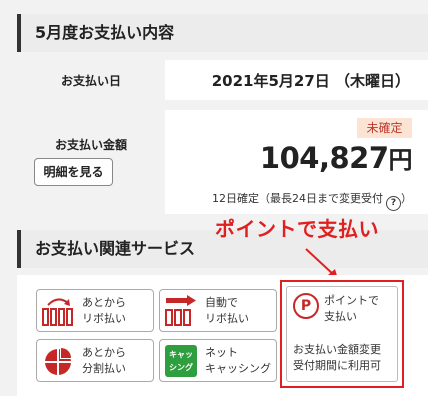 Image resolution: width=428 pixels, height=396 pixels. Describe the element at coordinates (221, 352) in the screenshot. I see `tile-label-line1: ネット` at that location.